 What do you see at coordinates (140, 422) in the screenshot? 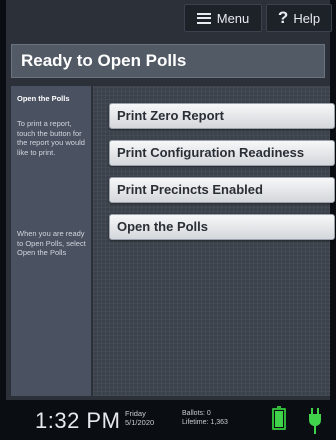
I see `date-label: 5/1/2020` at bounding box center [140, 422].